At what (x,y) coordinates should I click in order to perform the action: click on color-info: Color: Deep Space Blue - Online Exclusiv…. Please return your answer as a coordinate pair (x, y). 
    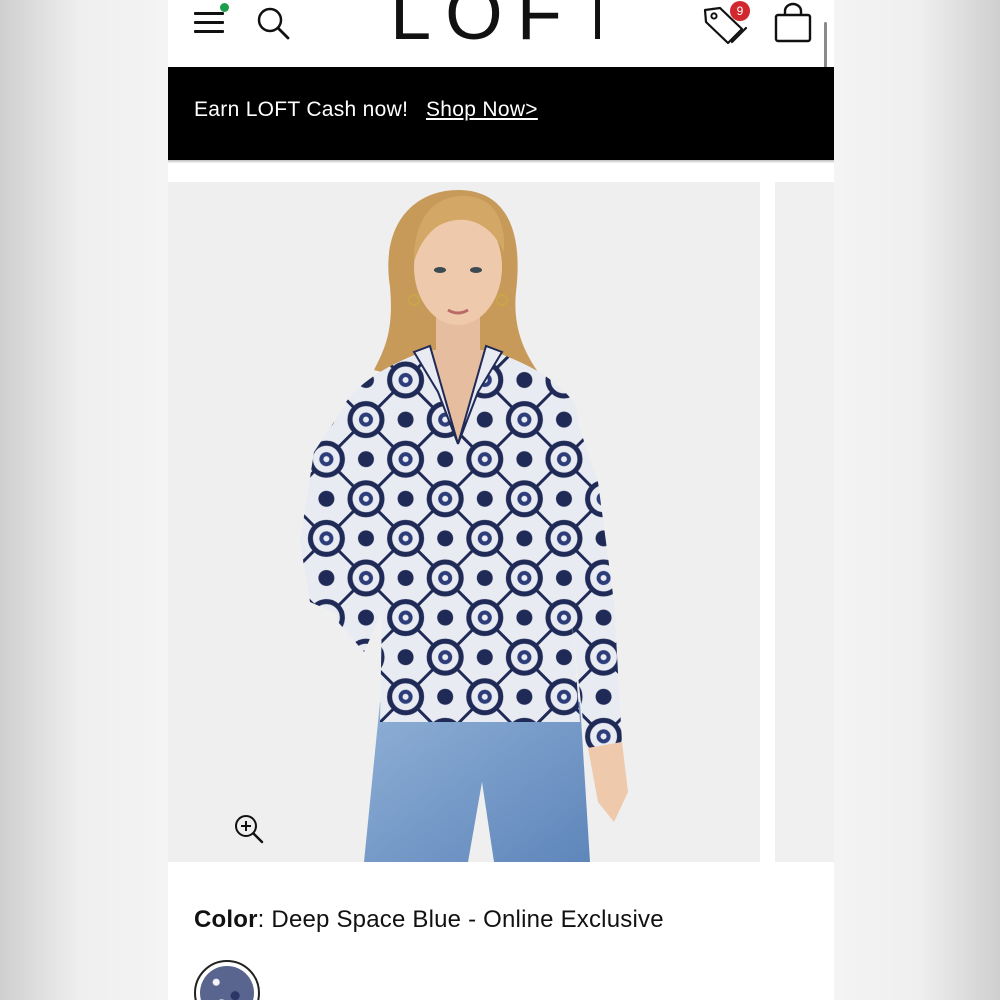
    Looking at the image, I should click on (429, 920).